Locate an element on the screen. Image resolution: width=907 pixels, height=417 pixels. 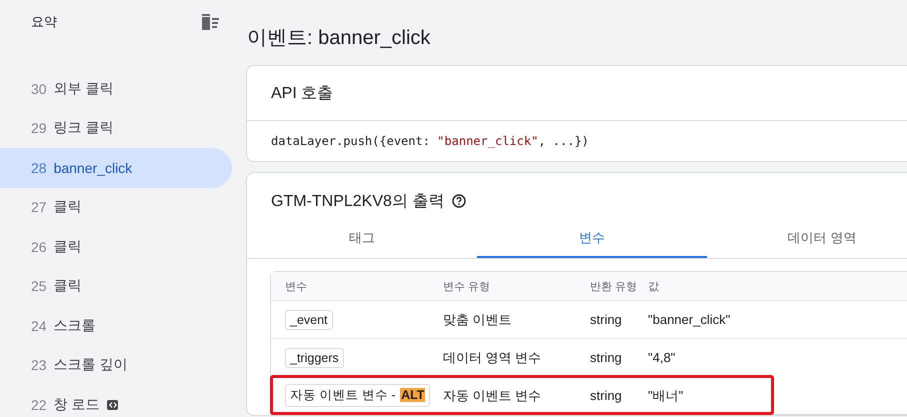
event-list-item: 29 링크 클릭 is located at coordinates (116, 128).